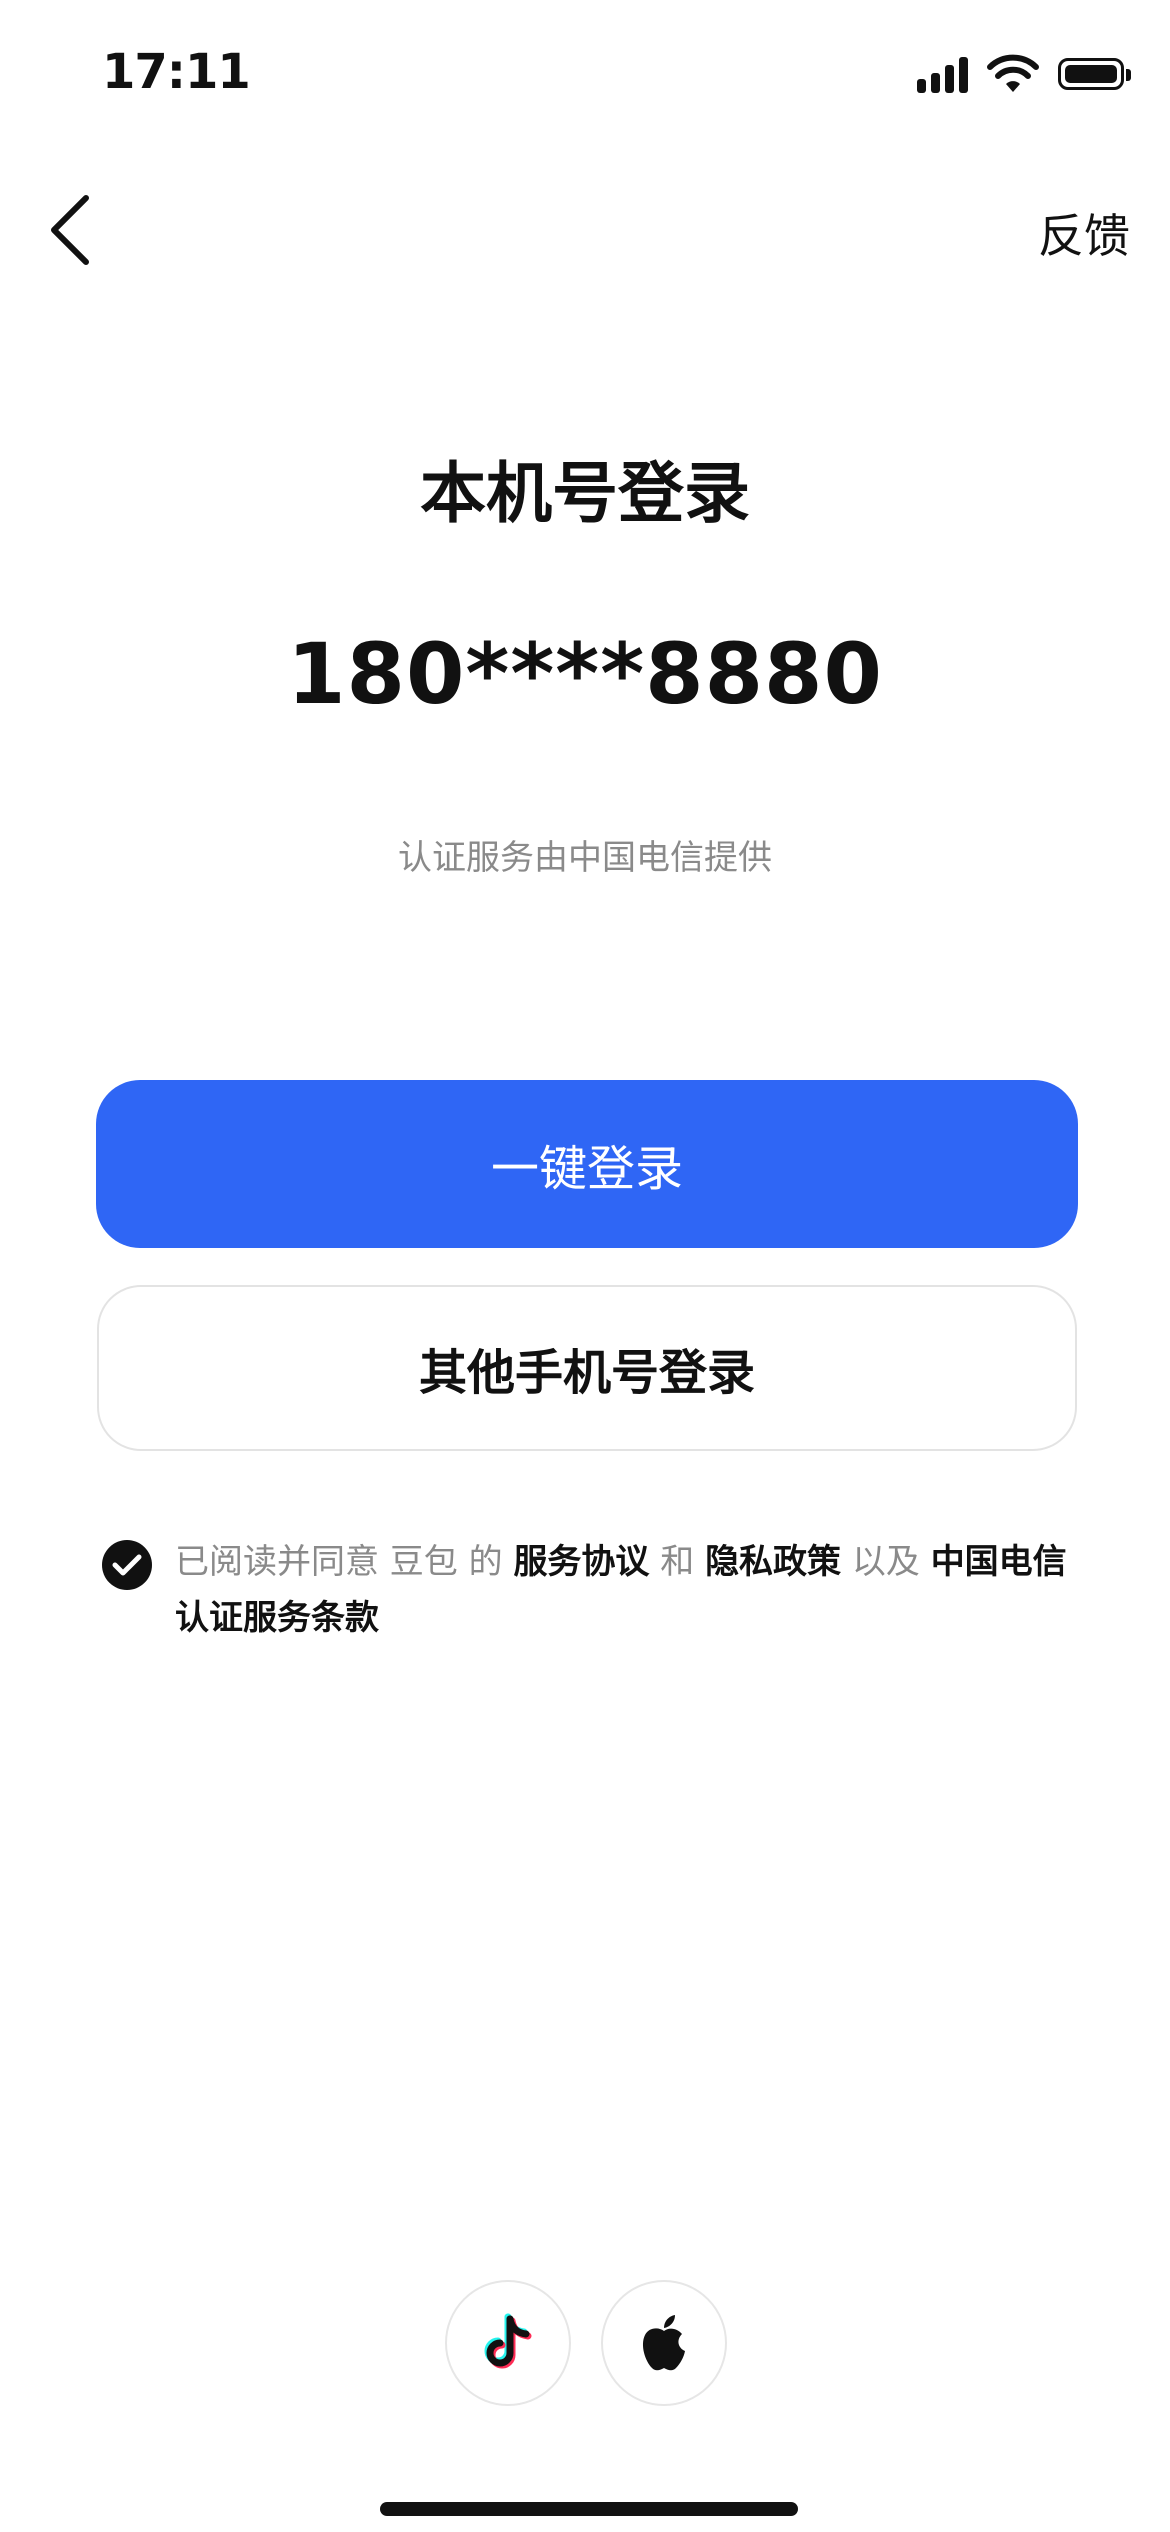 This screenshot has height=2532, width=1170. I want to click on status-icons, so click(1024, 74).